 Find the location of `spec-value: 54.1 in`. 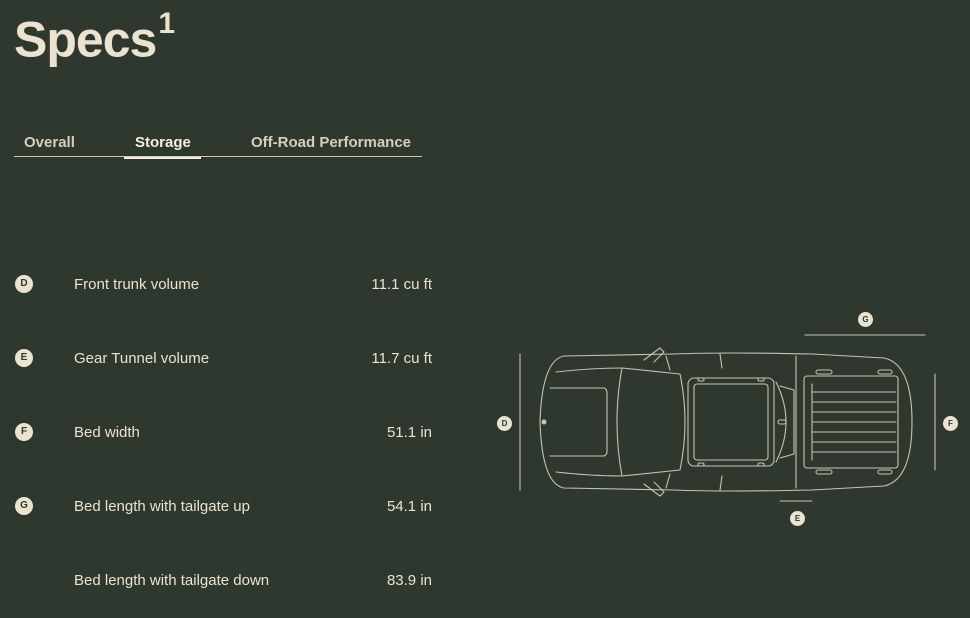

spec-value: 54.1 in is located at coordinates (409, 506).